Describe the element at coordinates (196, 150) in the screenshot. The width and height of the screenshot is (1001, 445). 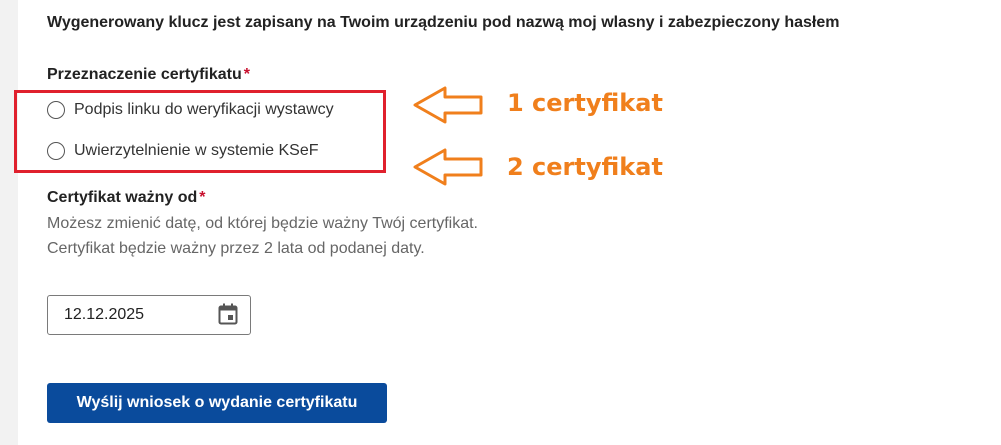
I see `purpose-option-label: Uwierzytelnienie w systemie KSeF` at that location.